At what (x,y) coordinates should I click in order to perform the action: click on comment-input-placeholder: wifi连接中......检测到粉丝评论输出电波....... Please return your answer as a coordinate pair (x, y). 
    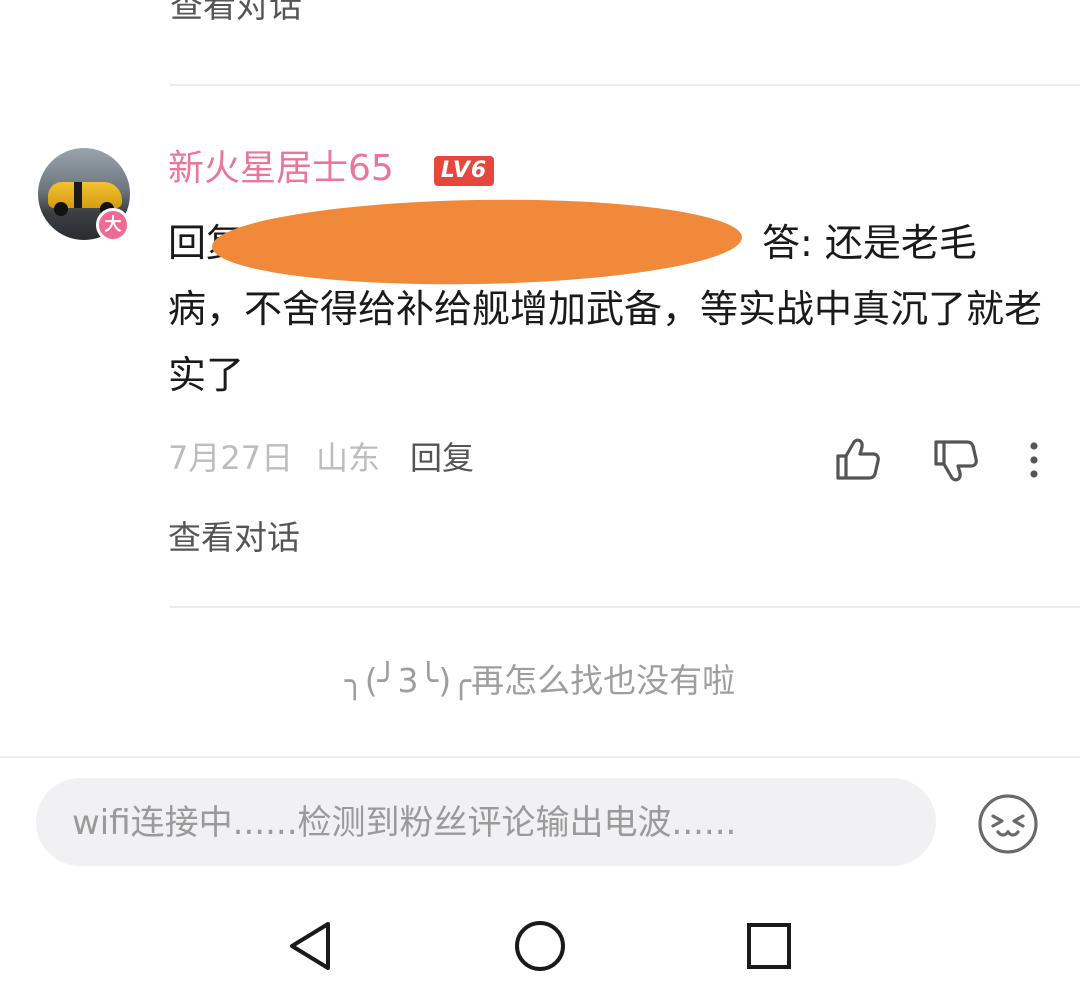
    Looking at the image, I should click on (404, 823).